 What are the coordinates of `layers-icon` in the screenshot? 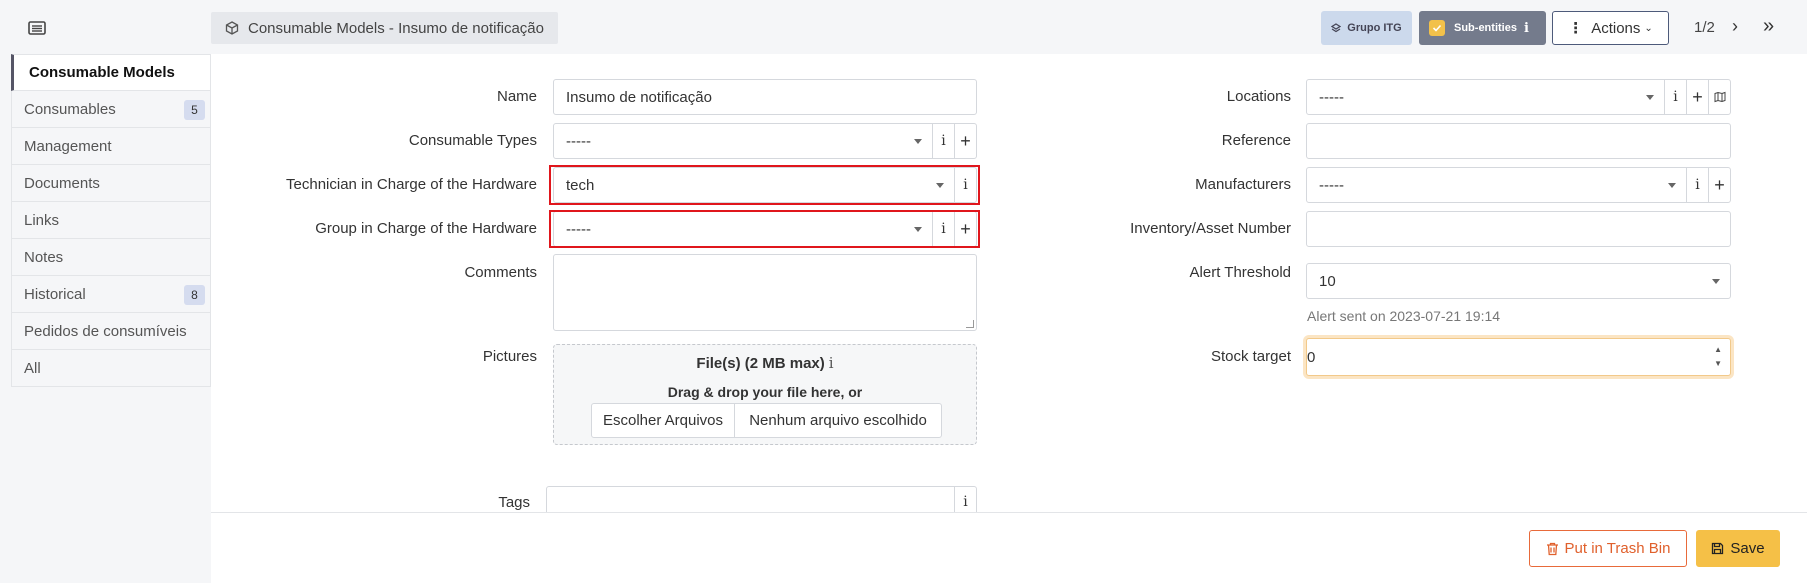 It's located at (1336, 28).